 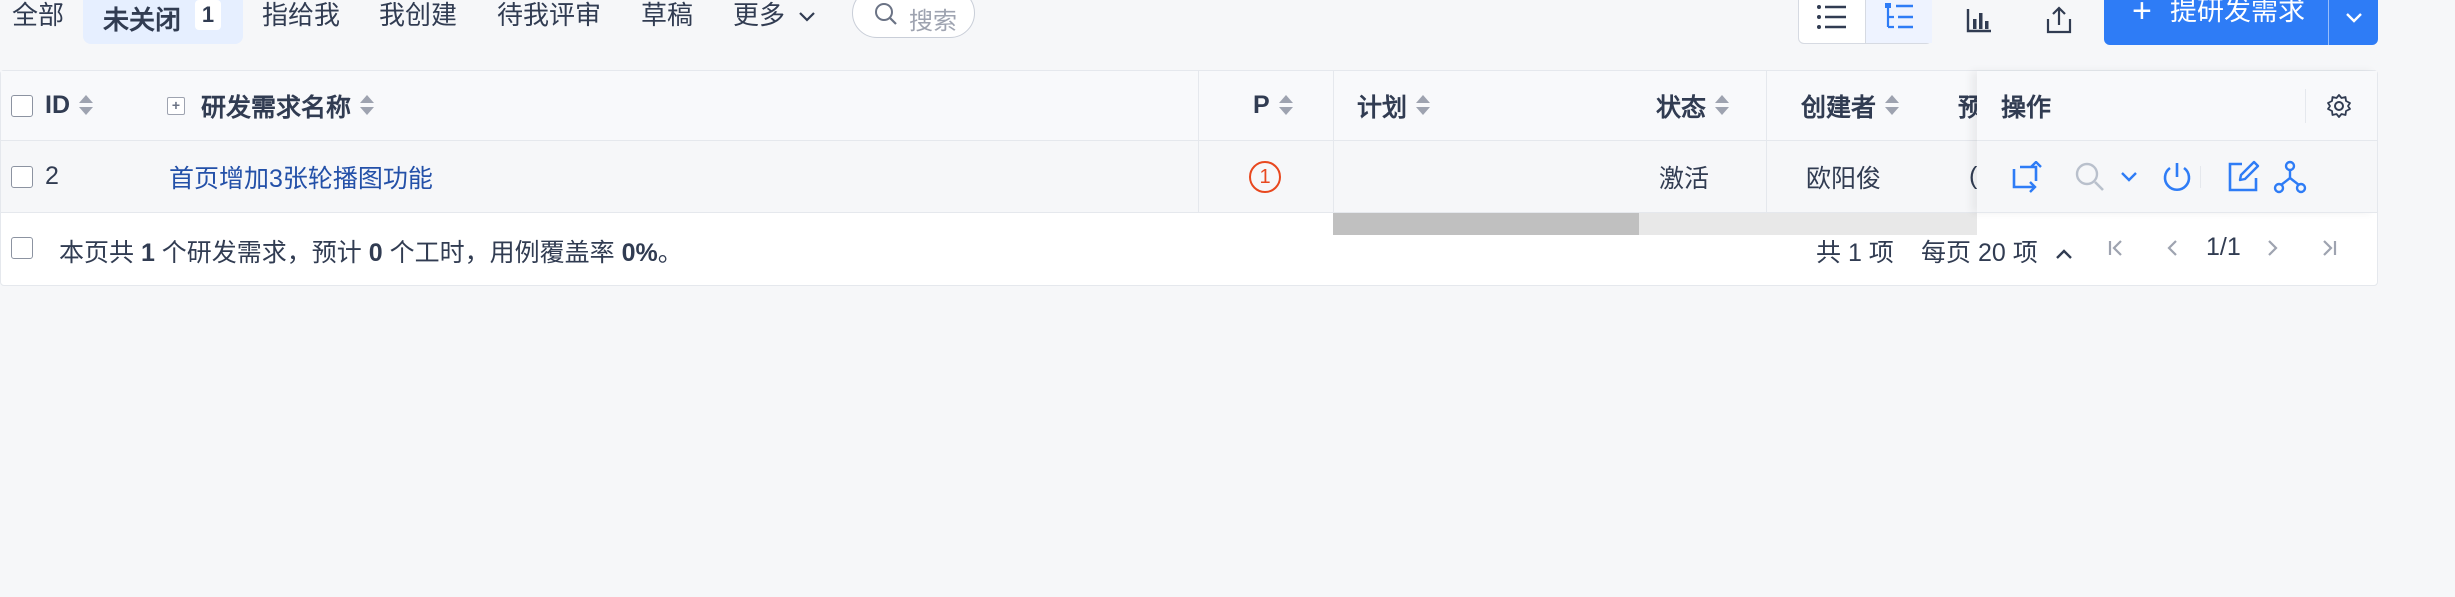 I want to click on next-page-button, so click(x=2272, y=248).